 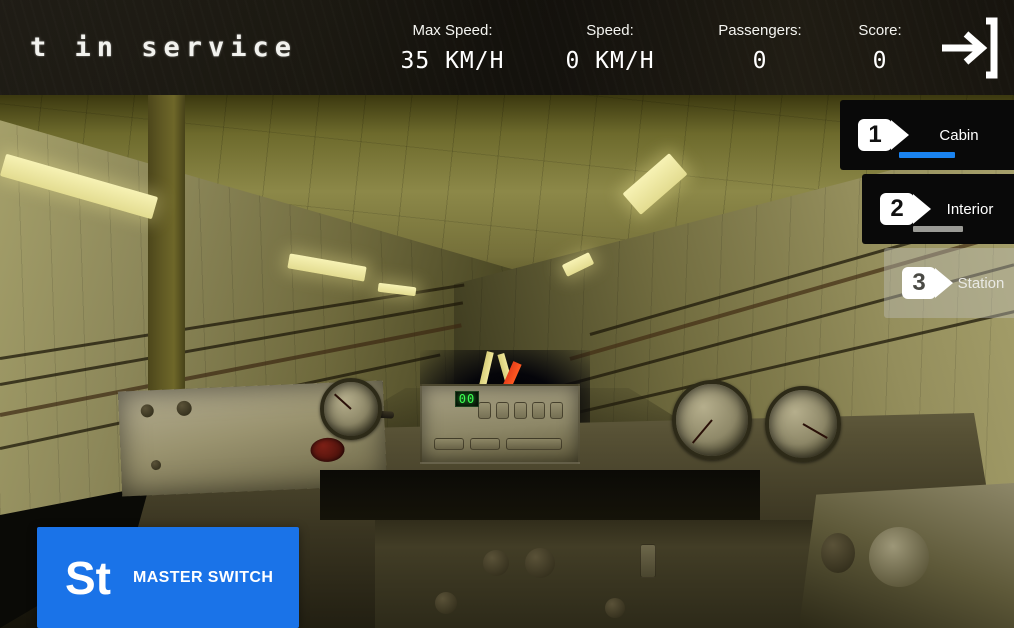 I want to click on hud-stat-value: 35 KM/H, so click(x=452, y=60).